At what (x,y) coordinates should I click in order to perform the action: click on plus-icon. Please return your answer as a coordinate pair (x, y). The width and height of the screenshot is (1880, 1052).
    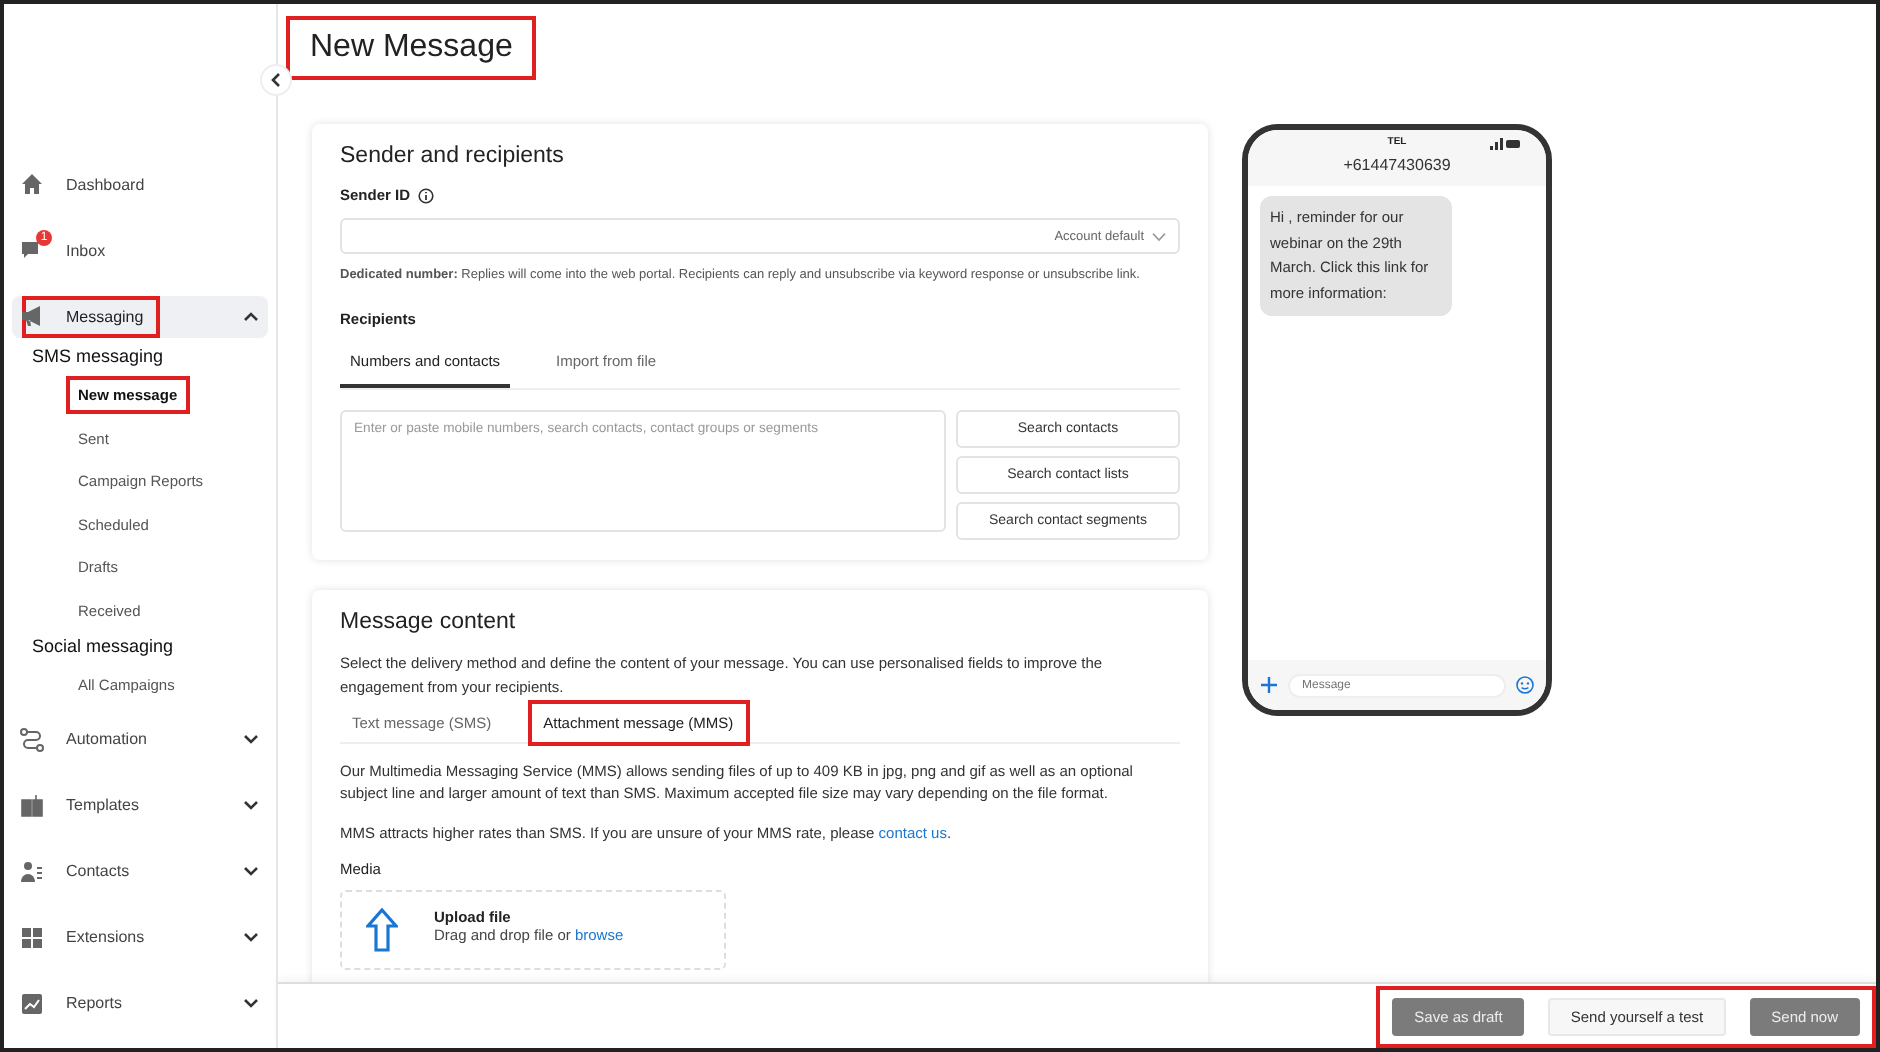
    Looking at the image, I should click on (1269, 685).